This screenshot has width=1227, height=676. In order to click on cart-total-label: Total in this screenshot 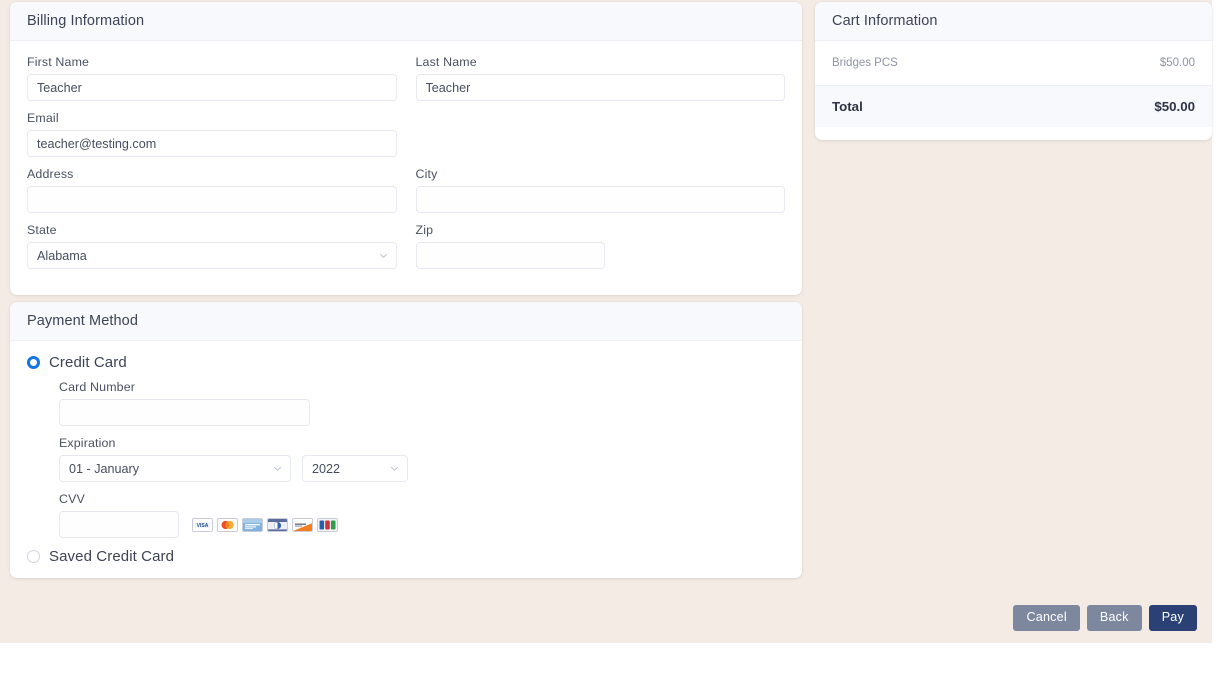, I will do `click(847, 106)`.